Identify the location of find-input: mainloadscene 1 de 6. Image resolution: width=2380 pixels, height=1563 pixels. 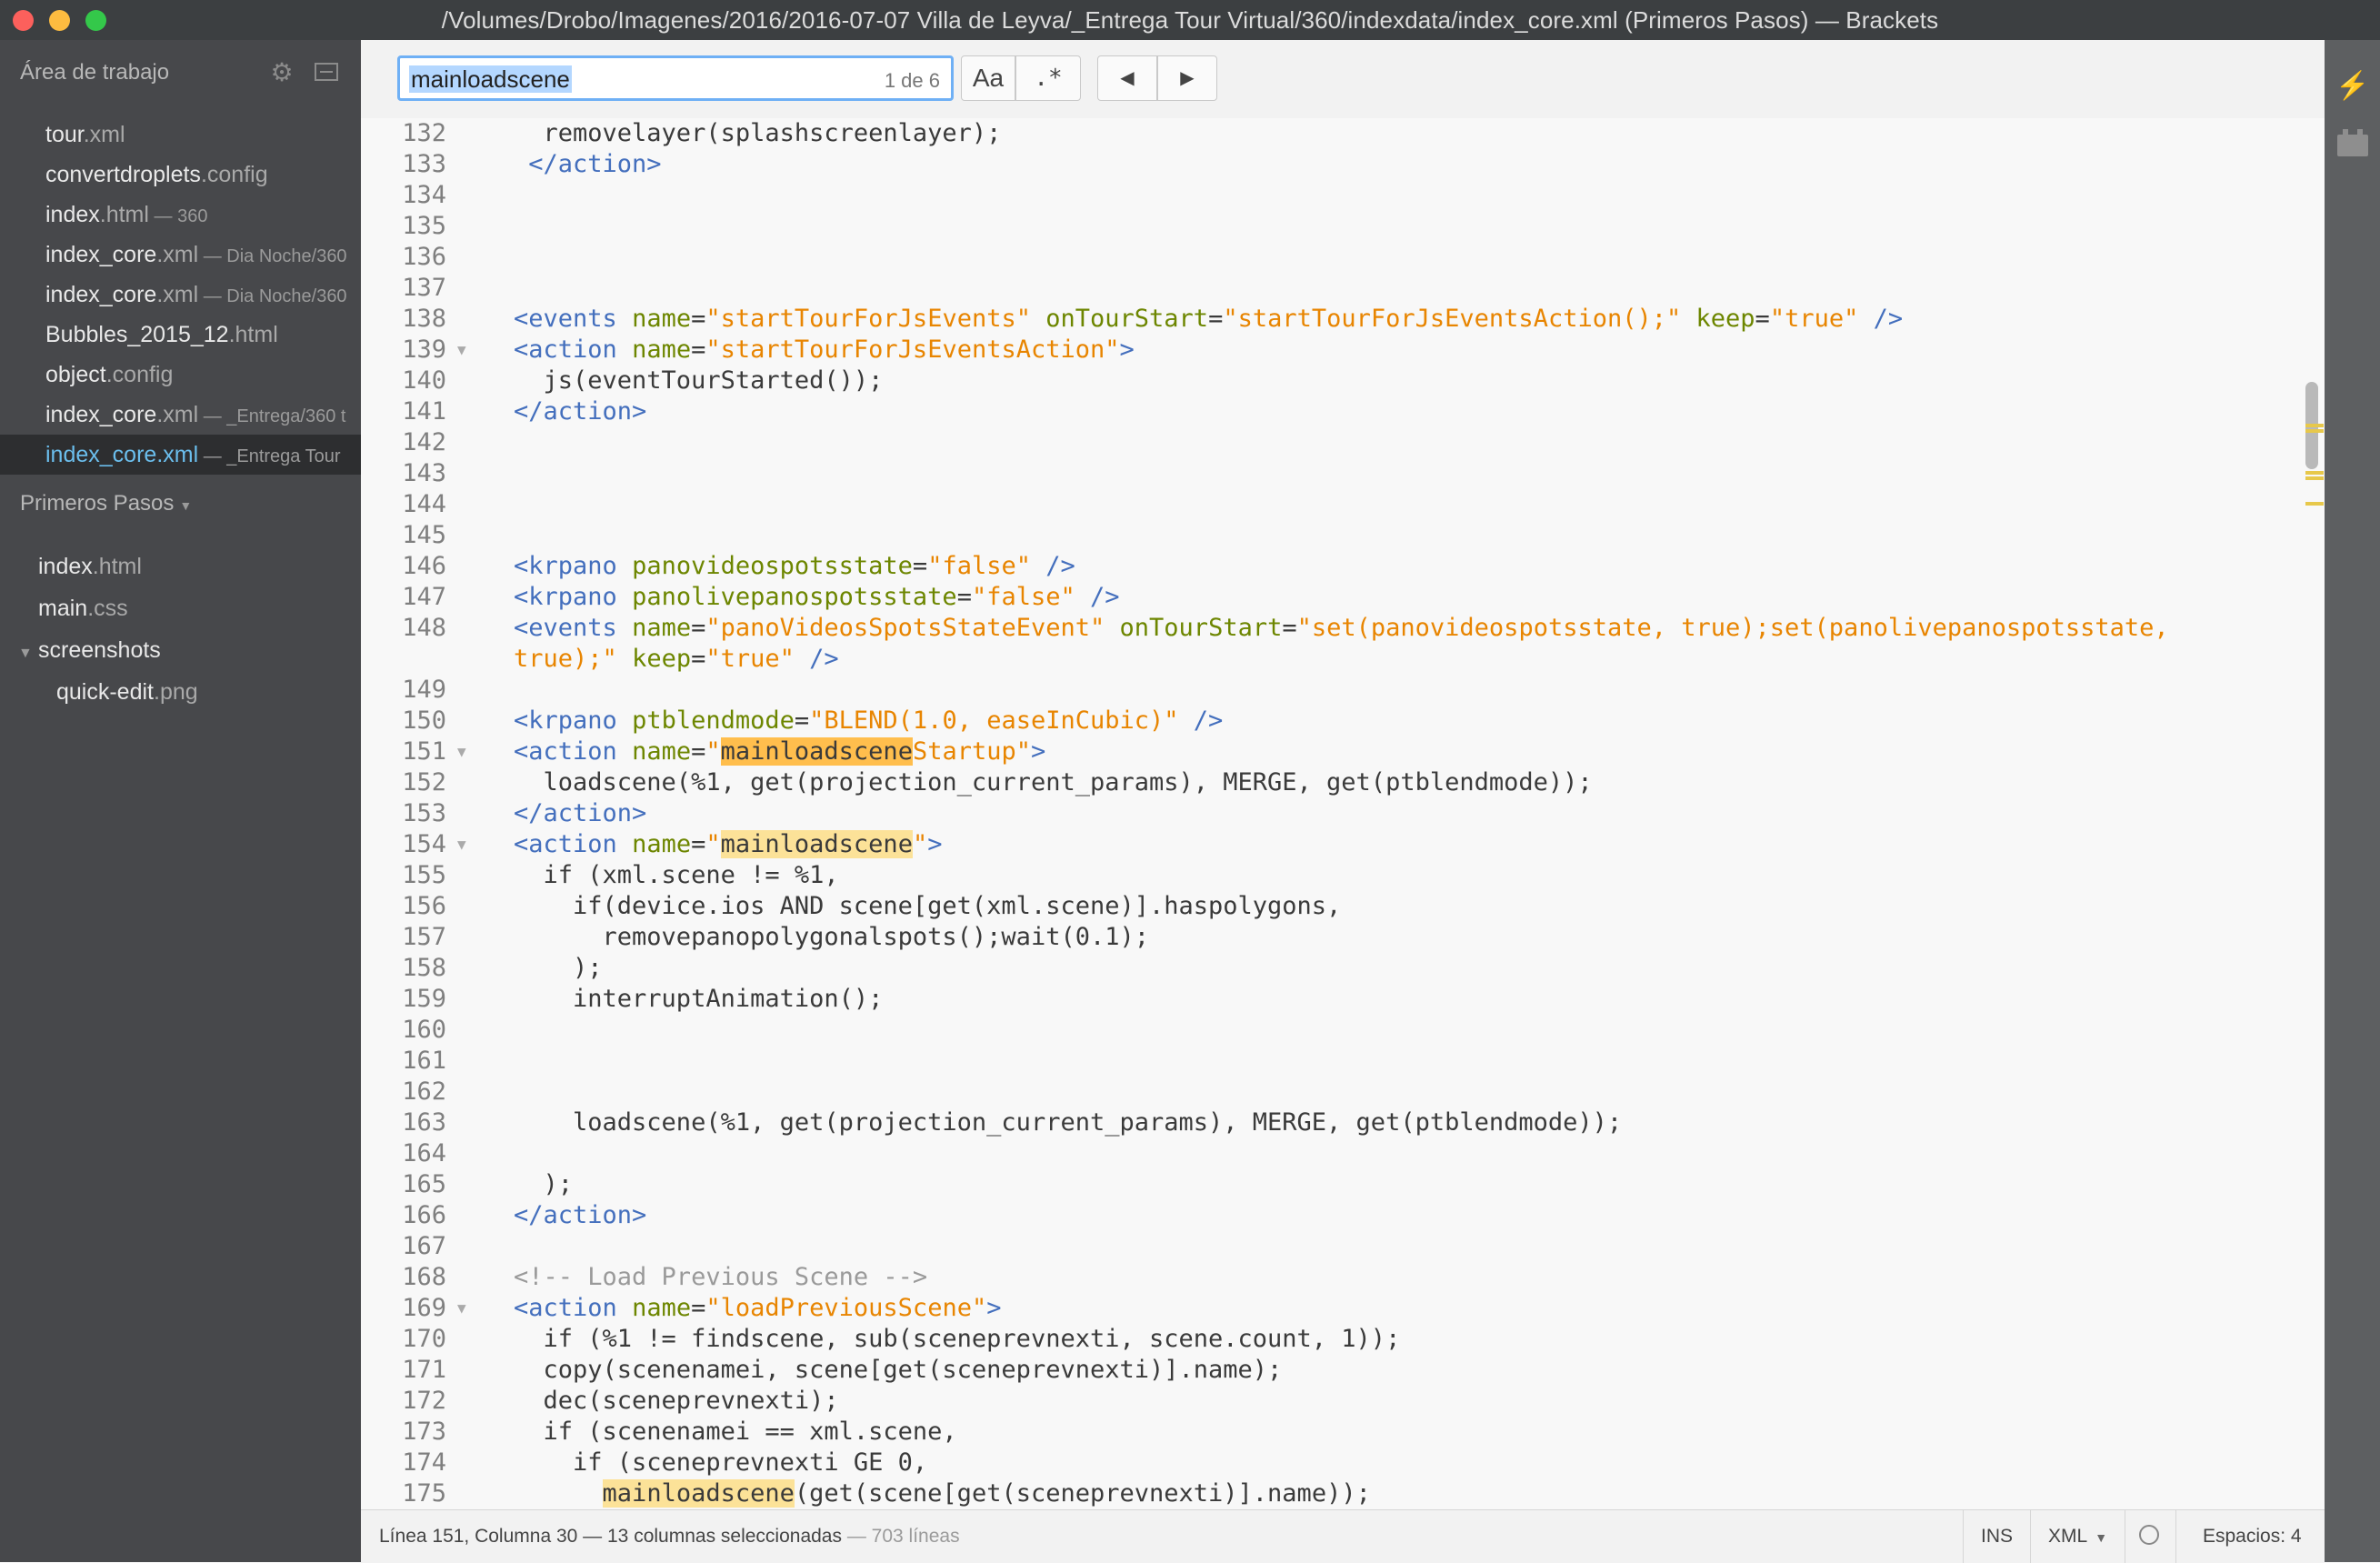
(675, 78).